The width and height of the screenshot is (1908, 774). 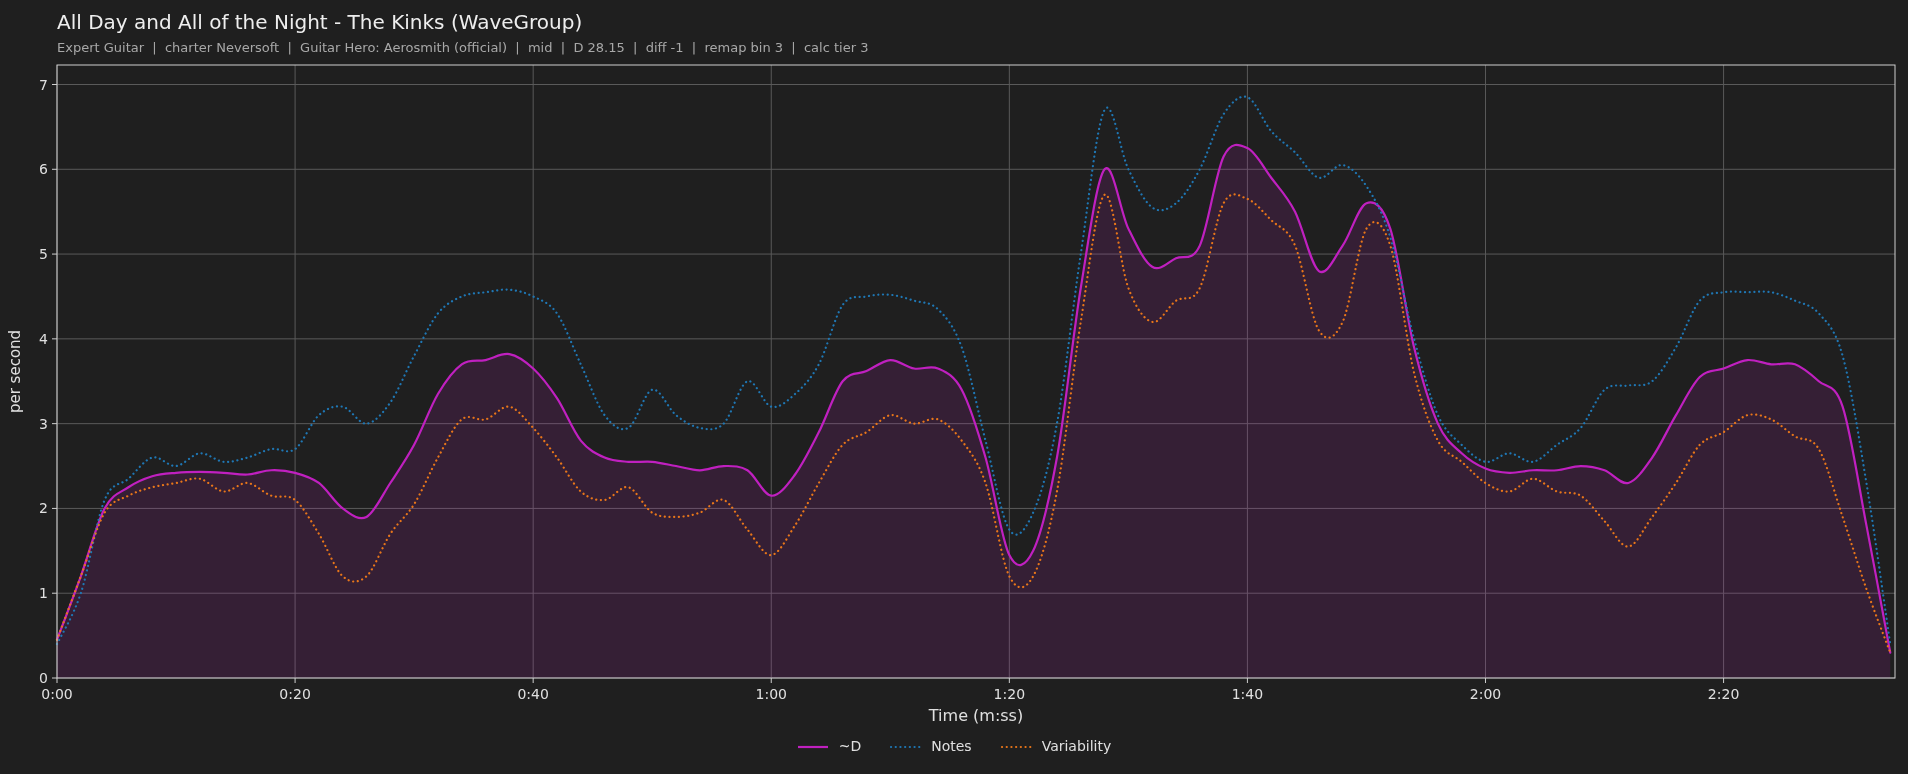 I want to click on legend-label: Notes, so click(x=951, y=746).